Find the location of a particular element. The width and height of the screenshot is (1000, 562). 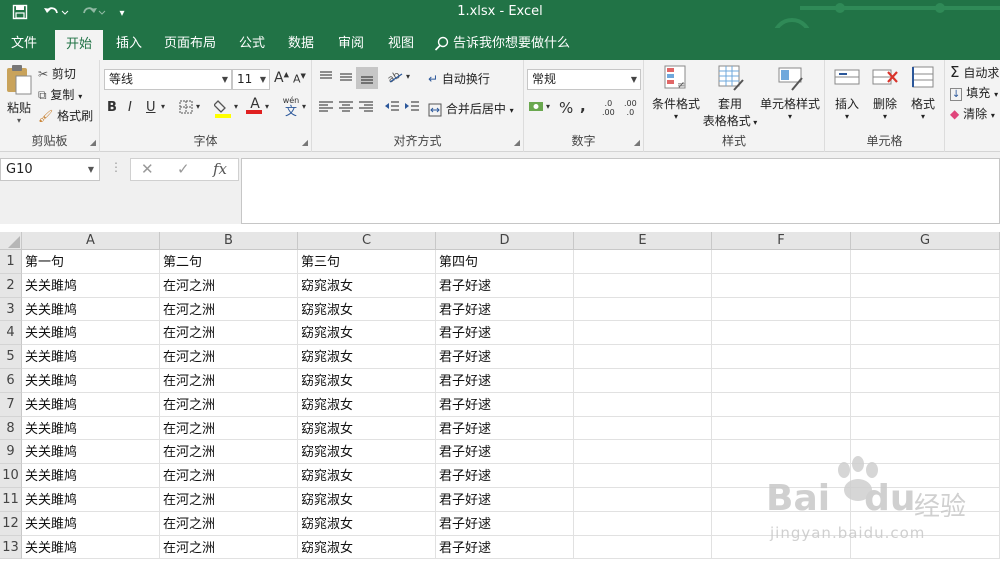

font-name-select: 等线 ▼ is located at coordinates (168, 79).